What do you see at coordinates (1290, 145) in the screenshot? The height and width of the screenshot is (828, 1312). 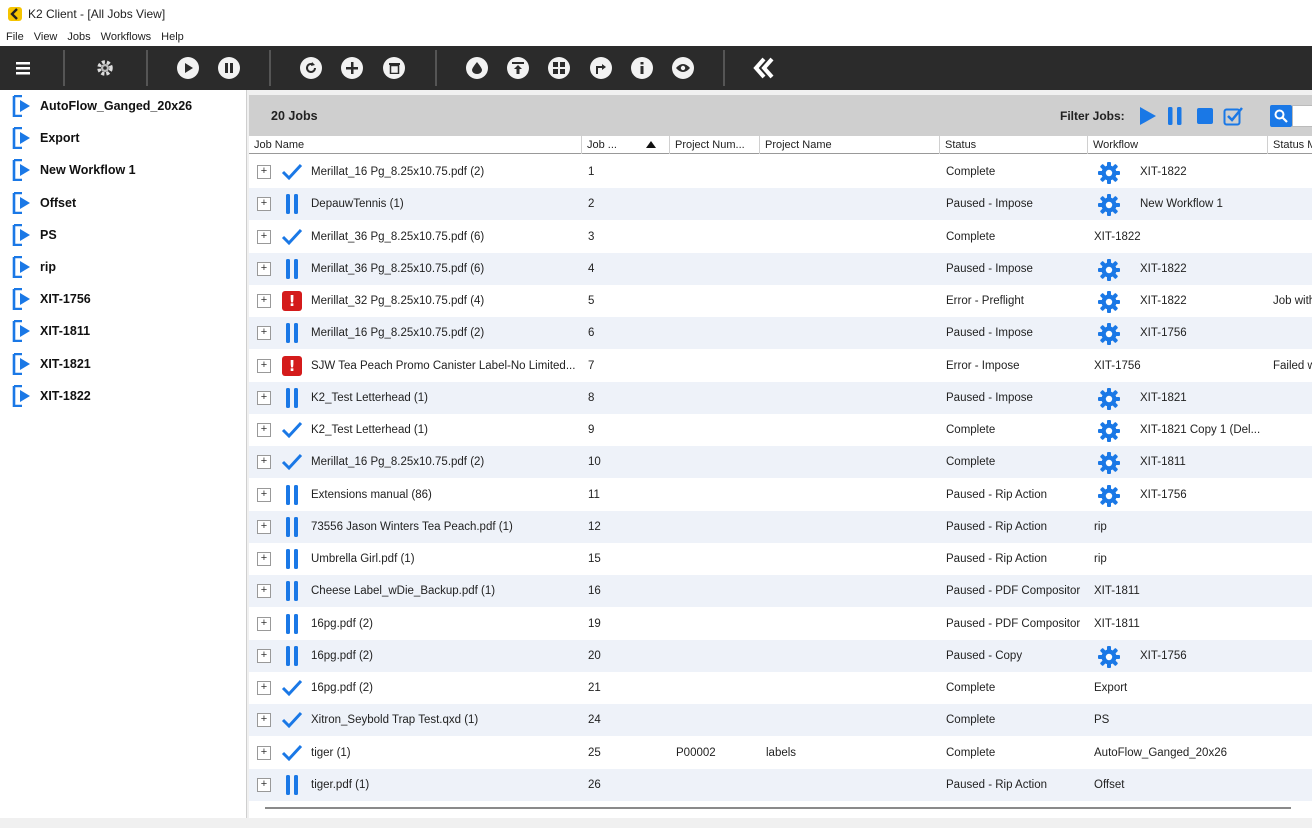 I see `column-status-message: Status M` at bounding box center [1290, 145].